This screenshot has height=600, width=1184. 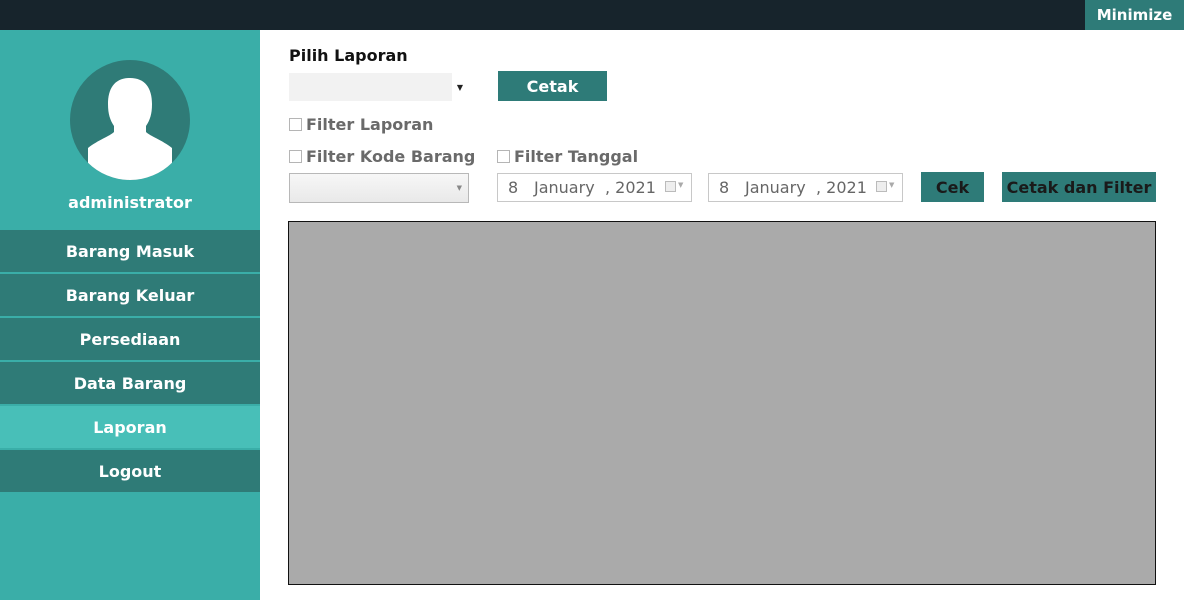 What do you see at coordinates (379, 188) in the screenshot?
I see `kode-barang-select: ▼` at bounding box center [379, 188].